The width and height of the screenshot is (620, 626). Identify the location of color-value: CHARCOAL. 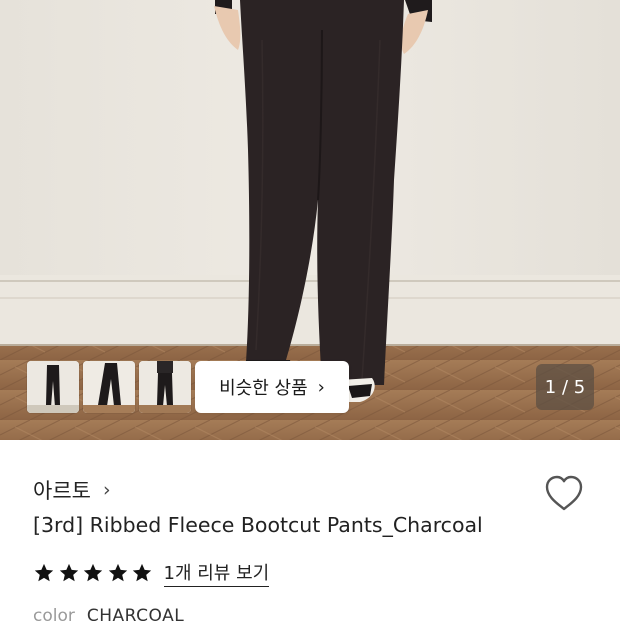
(135, 616).